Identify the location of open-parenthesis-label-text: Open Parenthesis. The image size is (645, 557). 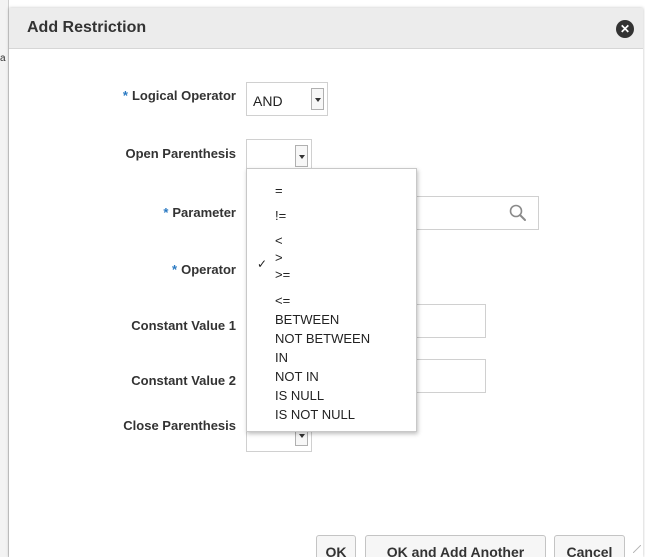
(180, 153).